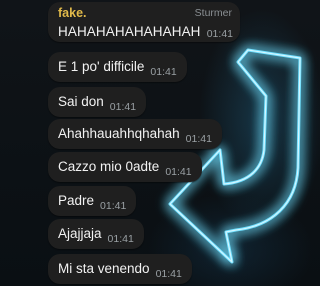 This screenshot has height=286, width=320. I want to click on message-bubble: Ahahhauahhqhahah 01:41, so click(135, 134).